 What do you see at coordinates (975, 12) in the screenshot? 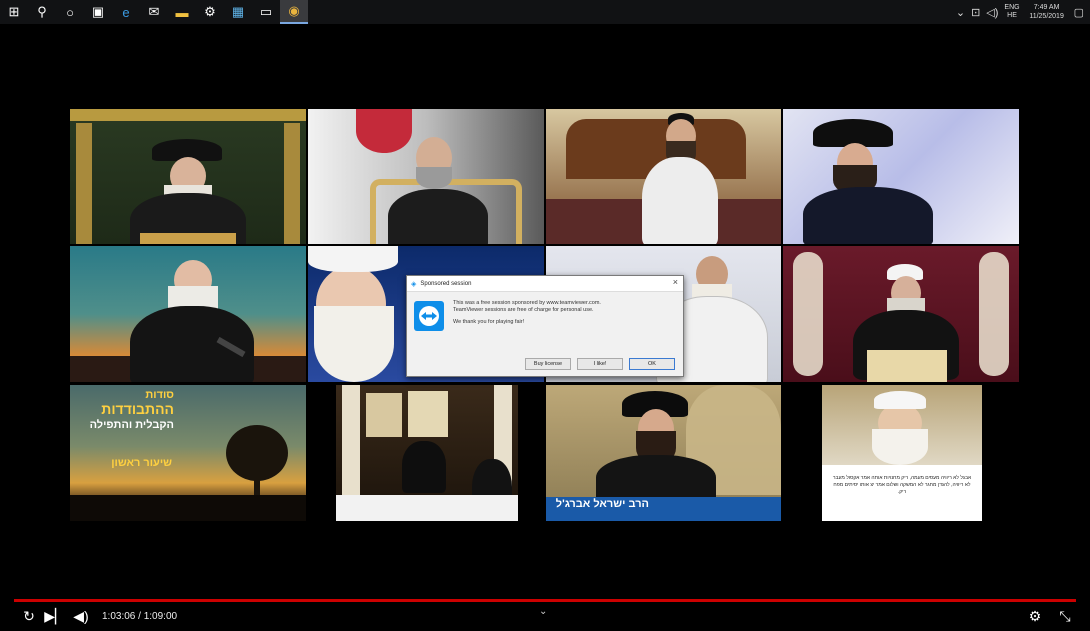
I see `network-icon: ⊡` at bounding box center [975, 12].